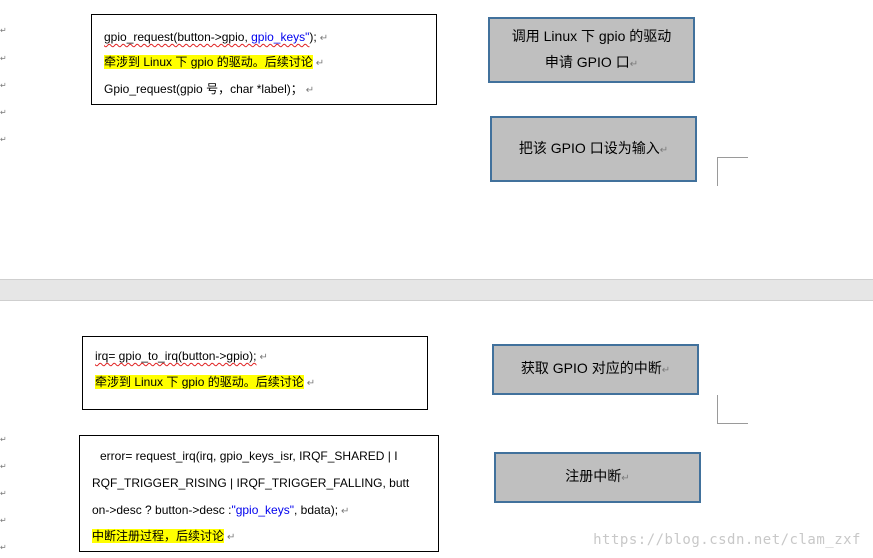 The width and height of the screenshot is (873, 558). I want to click on string-literal: "gpio_keys", so click(262, 510).